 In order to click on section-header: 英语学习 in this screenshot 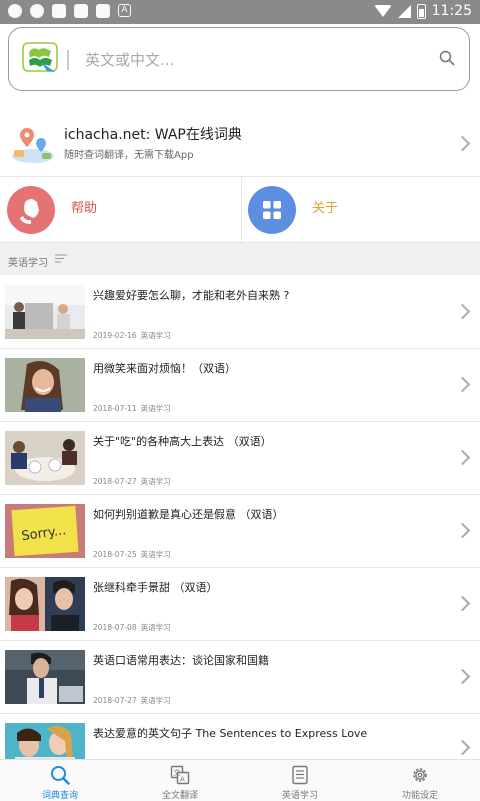, I will do `click(240, 259)`.